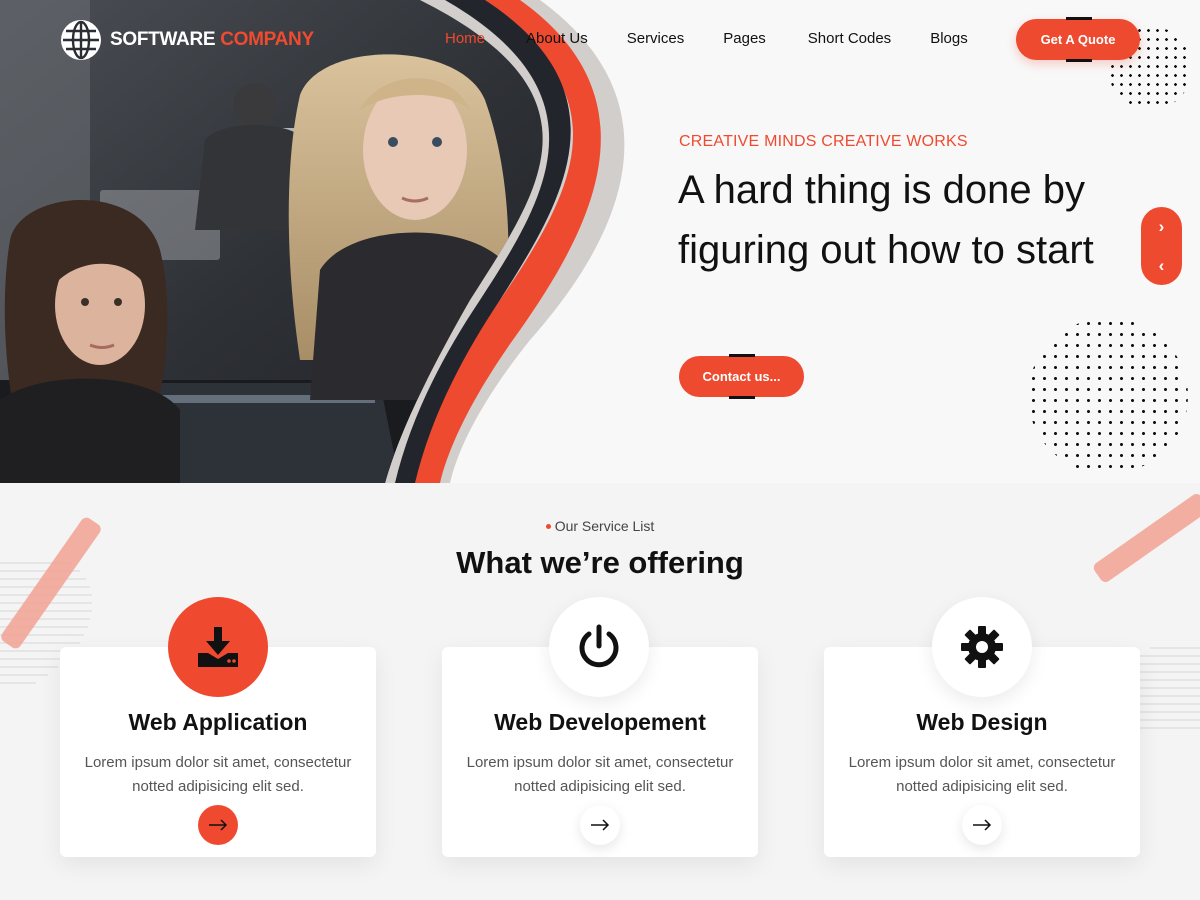  Describe the element at coordinates (849, 38) in the screenshot. I see `nav-item-short-codes: Short Codes` at that location.